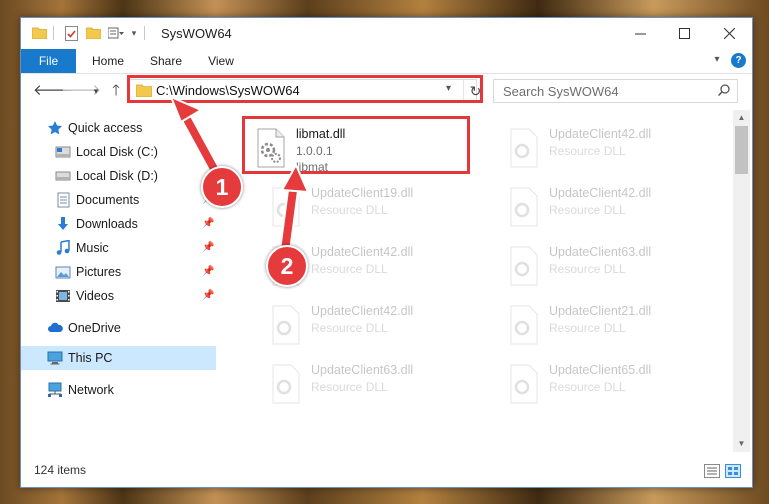  I want to click on network-icon, so click(55, 390).